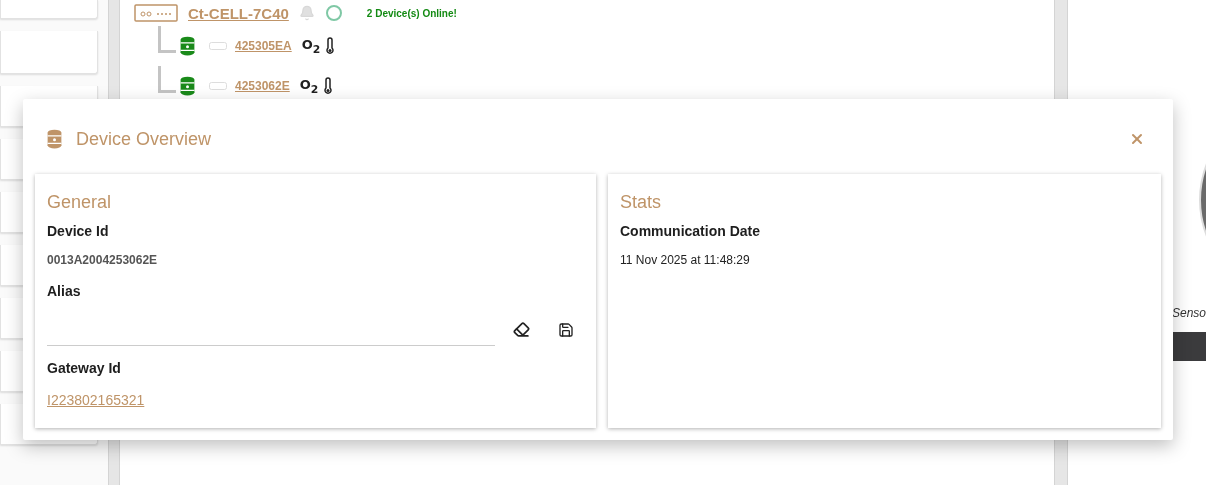  I want to click on device-link: 4253062E, so click(262, 86).